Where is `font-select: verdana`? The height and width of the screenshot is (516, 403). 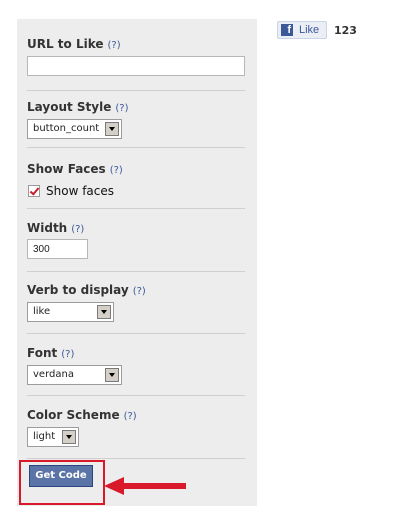
font-select: verdana is located at coordinates (74, 375).